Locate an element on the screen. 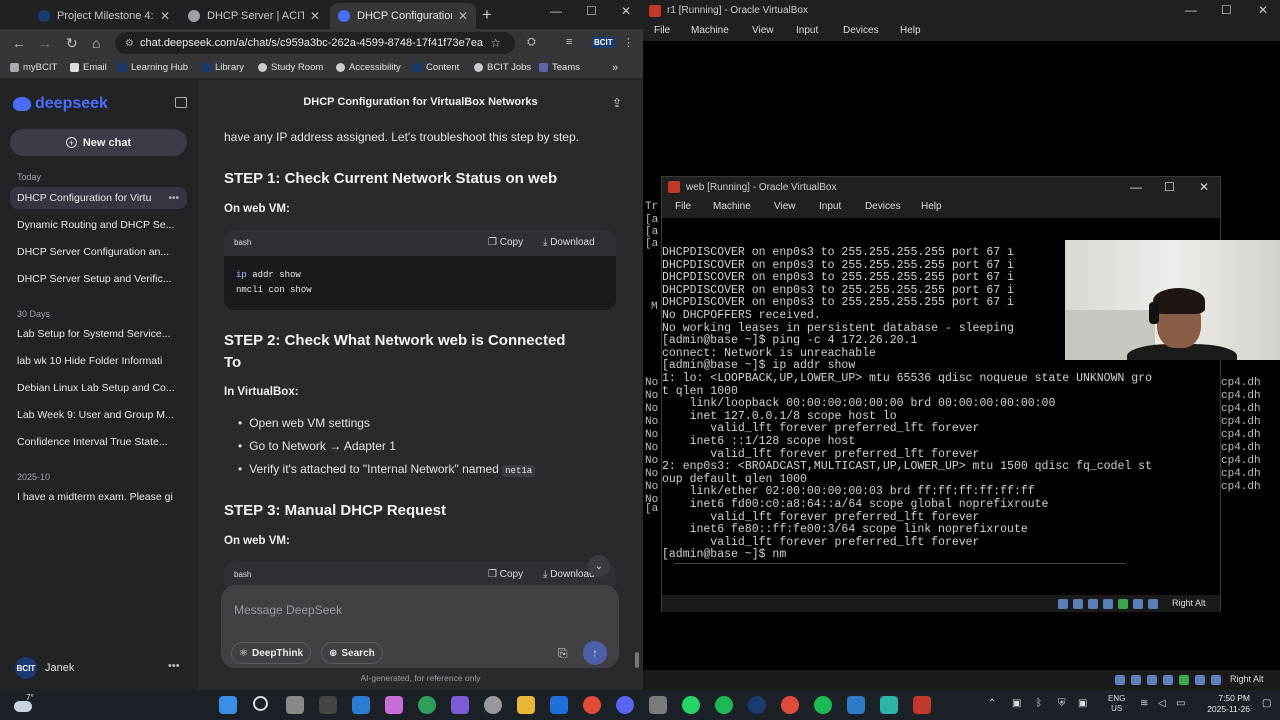  battery-icon: ▭ is located at coordinates (1180, 703).